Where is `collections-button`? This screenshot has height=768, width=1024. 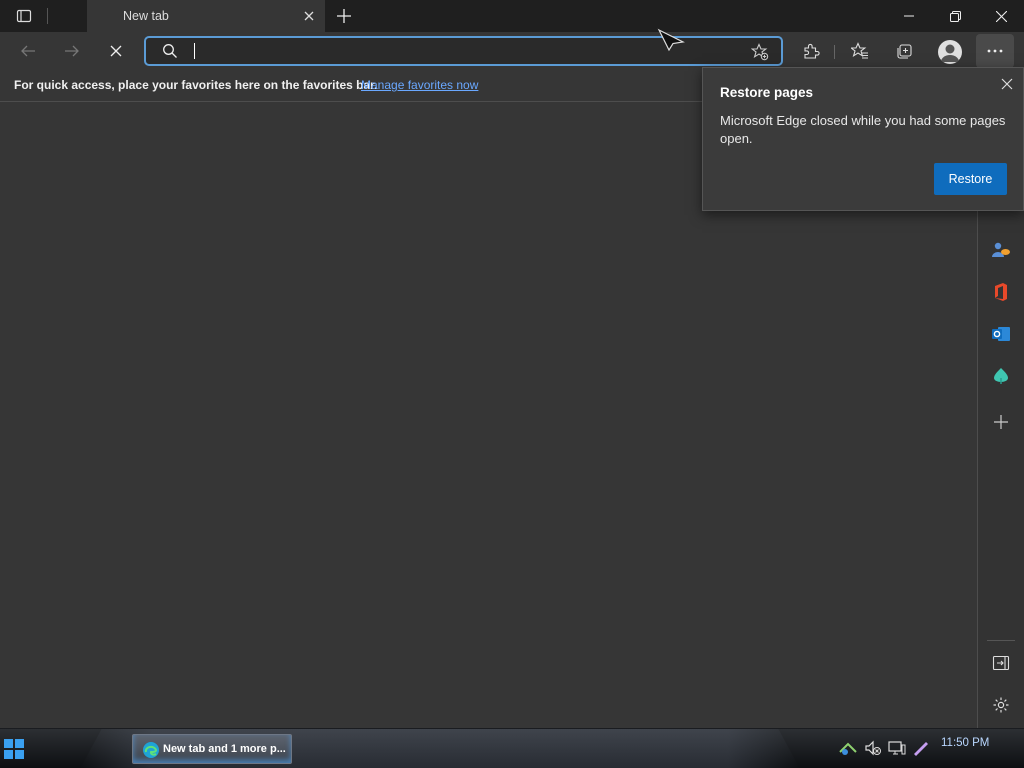 collections-button is located at coordinates (904, 51).